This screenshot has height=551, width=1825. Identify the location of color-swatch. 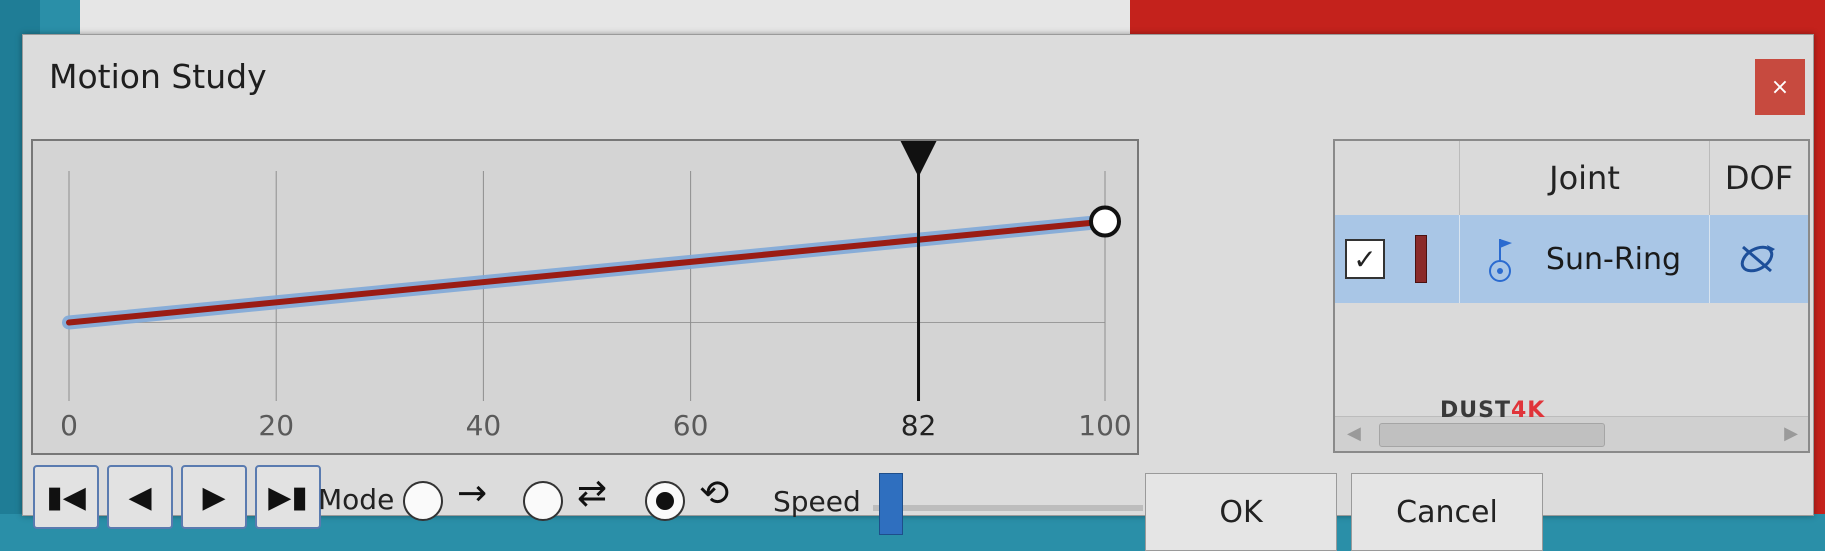
(1421, 259).